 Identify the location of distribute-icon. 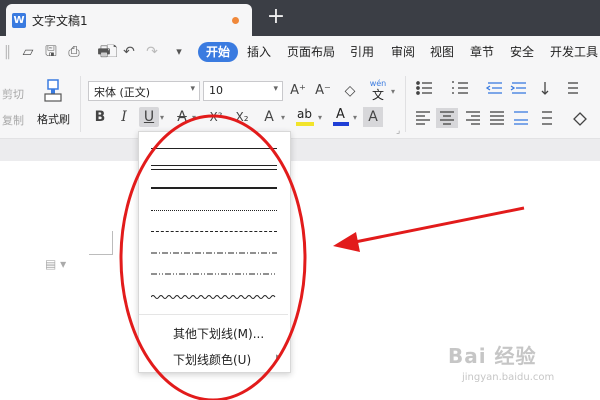
(521, 118).